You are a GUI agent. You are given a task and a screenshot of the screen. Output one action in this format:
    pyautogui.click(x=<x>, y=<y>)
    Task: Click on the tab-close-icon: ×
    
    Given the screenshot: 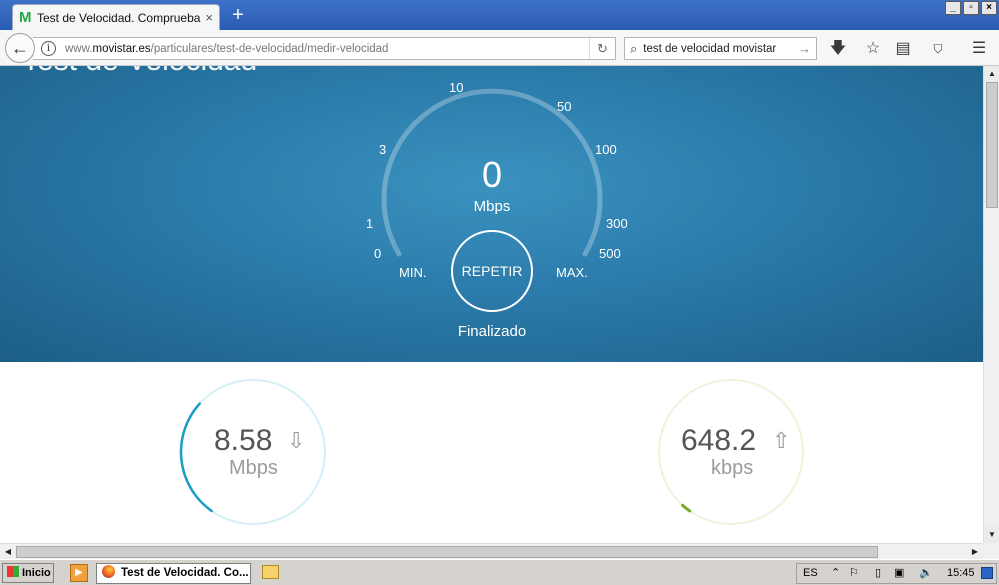 What is the action you would take?
    pyautogui.click(x=209, y=17)
    